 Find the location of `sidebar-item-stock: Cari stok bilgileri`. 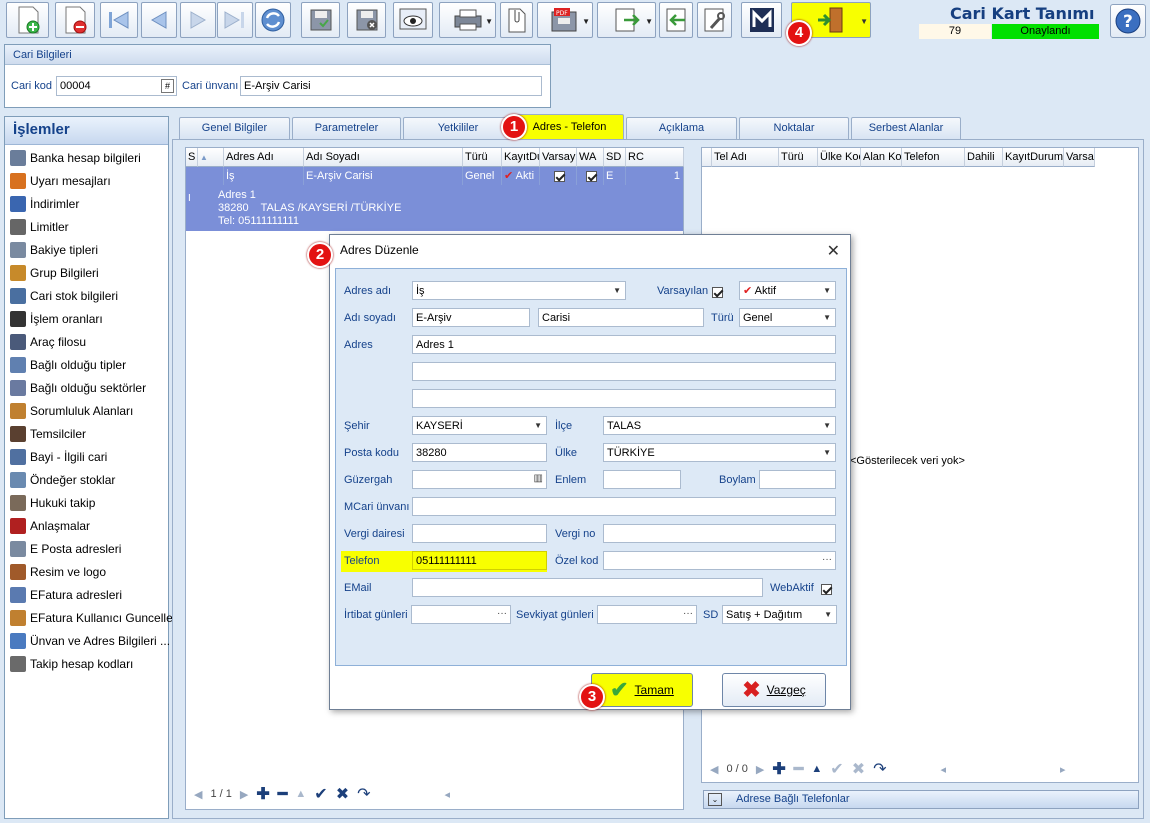

sidebar-item-stock: Cari stok bilgileri is located at coordinates (86, 295).